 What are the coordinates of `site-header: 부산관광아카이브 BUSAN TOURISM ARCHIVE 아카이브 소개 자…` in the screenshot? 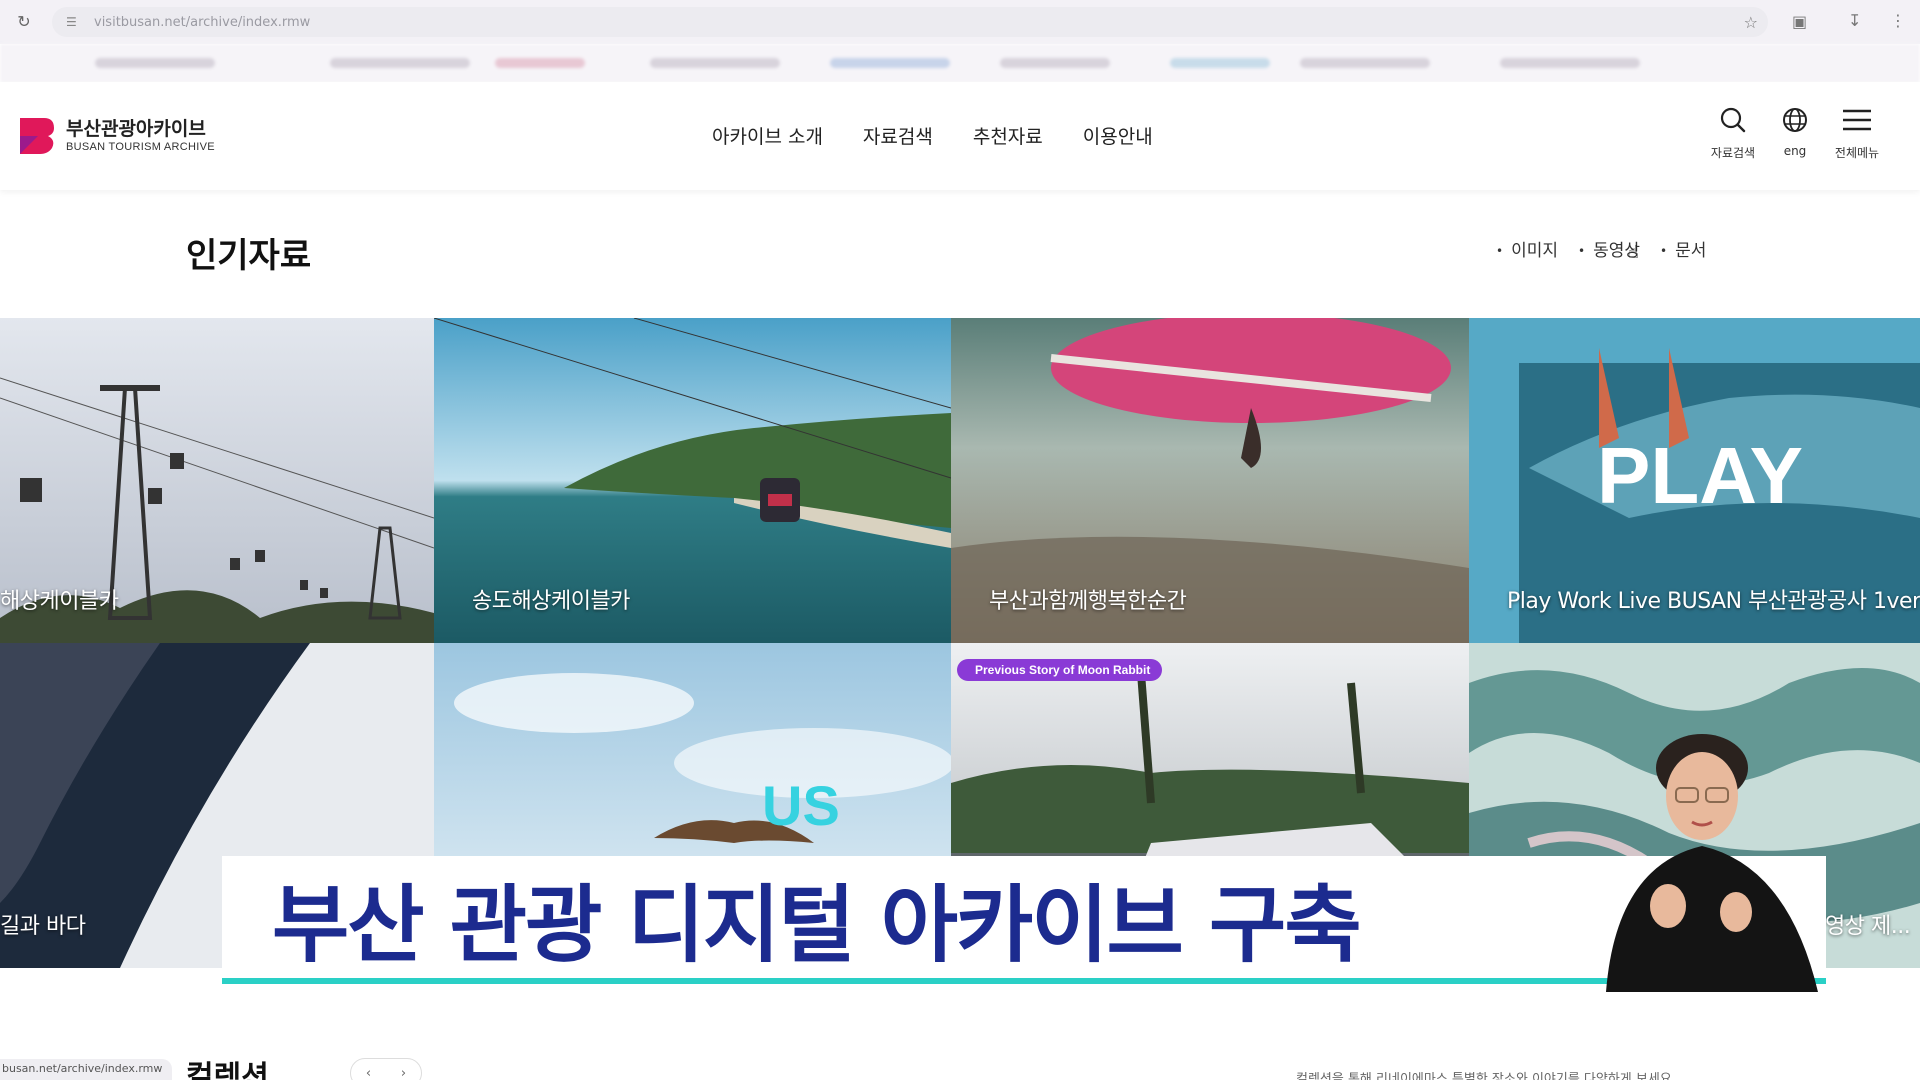 It's located at (960, 136).